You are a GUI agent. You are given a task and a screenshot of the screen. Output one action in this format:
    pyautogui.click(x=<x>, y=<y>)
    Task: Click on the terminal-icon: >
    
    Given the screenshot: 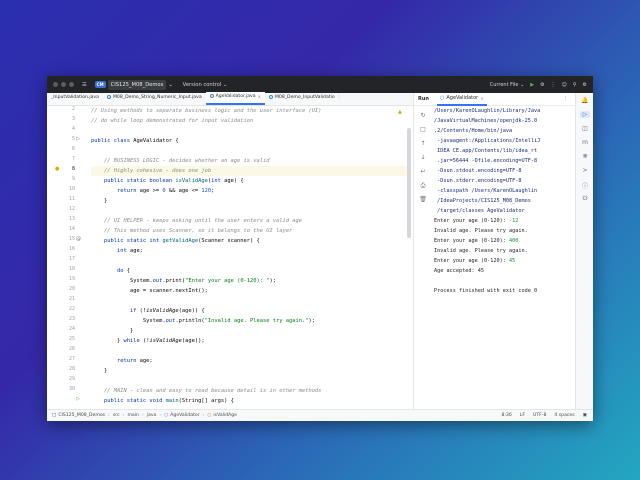 What is the action you would take?
    pyautogui.click(x=585, y=170)
    